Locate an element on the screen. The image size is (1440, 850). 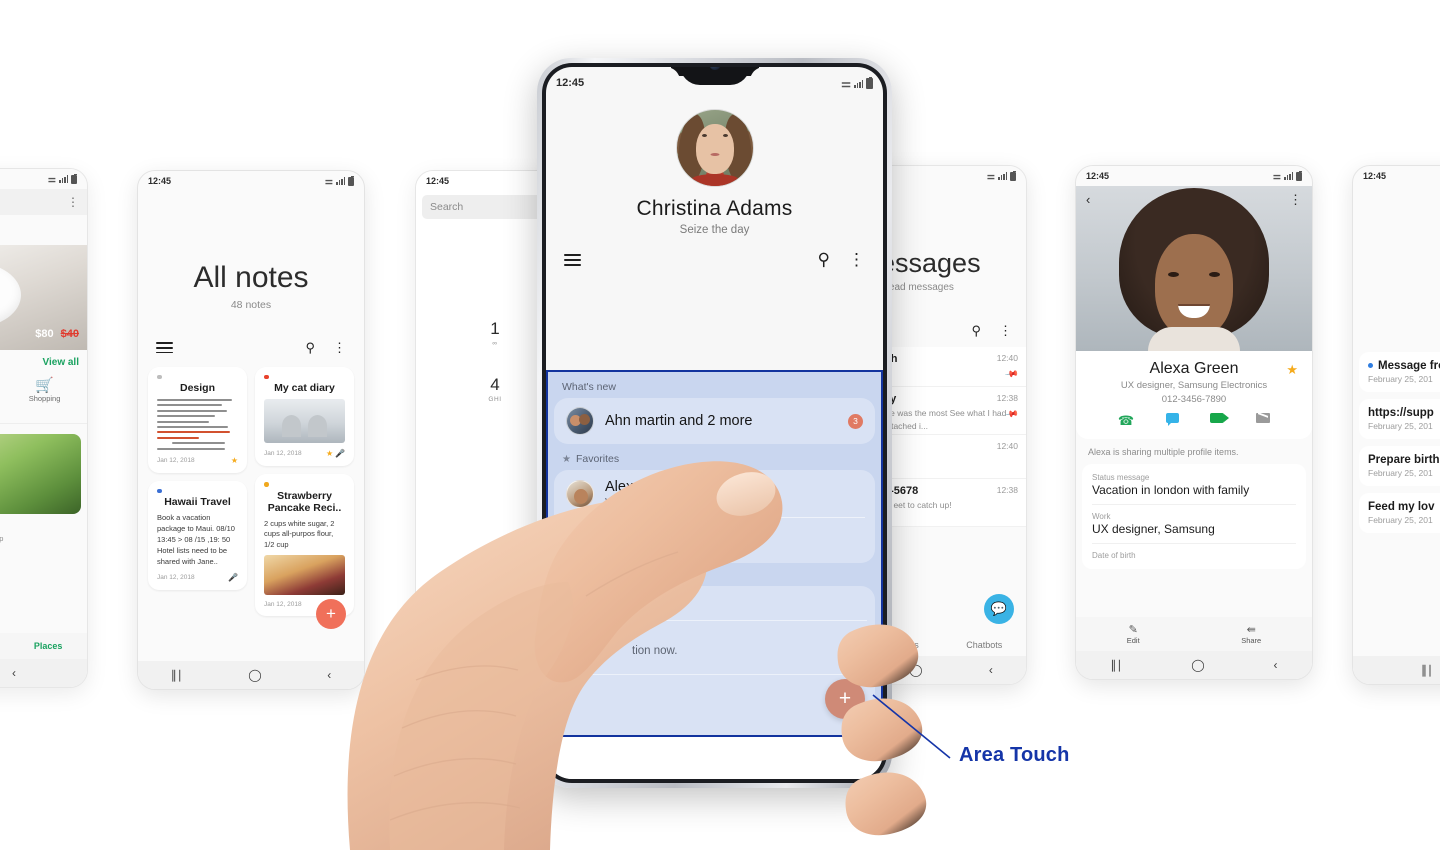
detail-row: Work UX designer, Samsung is located at coordinates (1194, 524).